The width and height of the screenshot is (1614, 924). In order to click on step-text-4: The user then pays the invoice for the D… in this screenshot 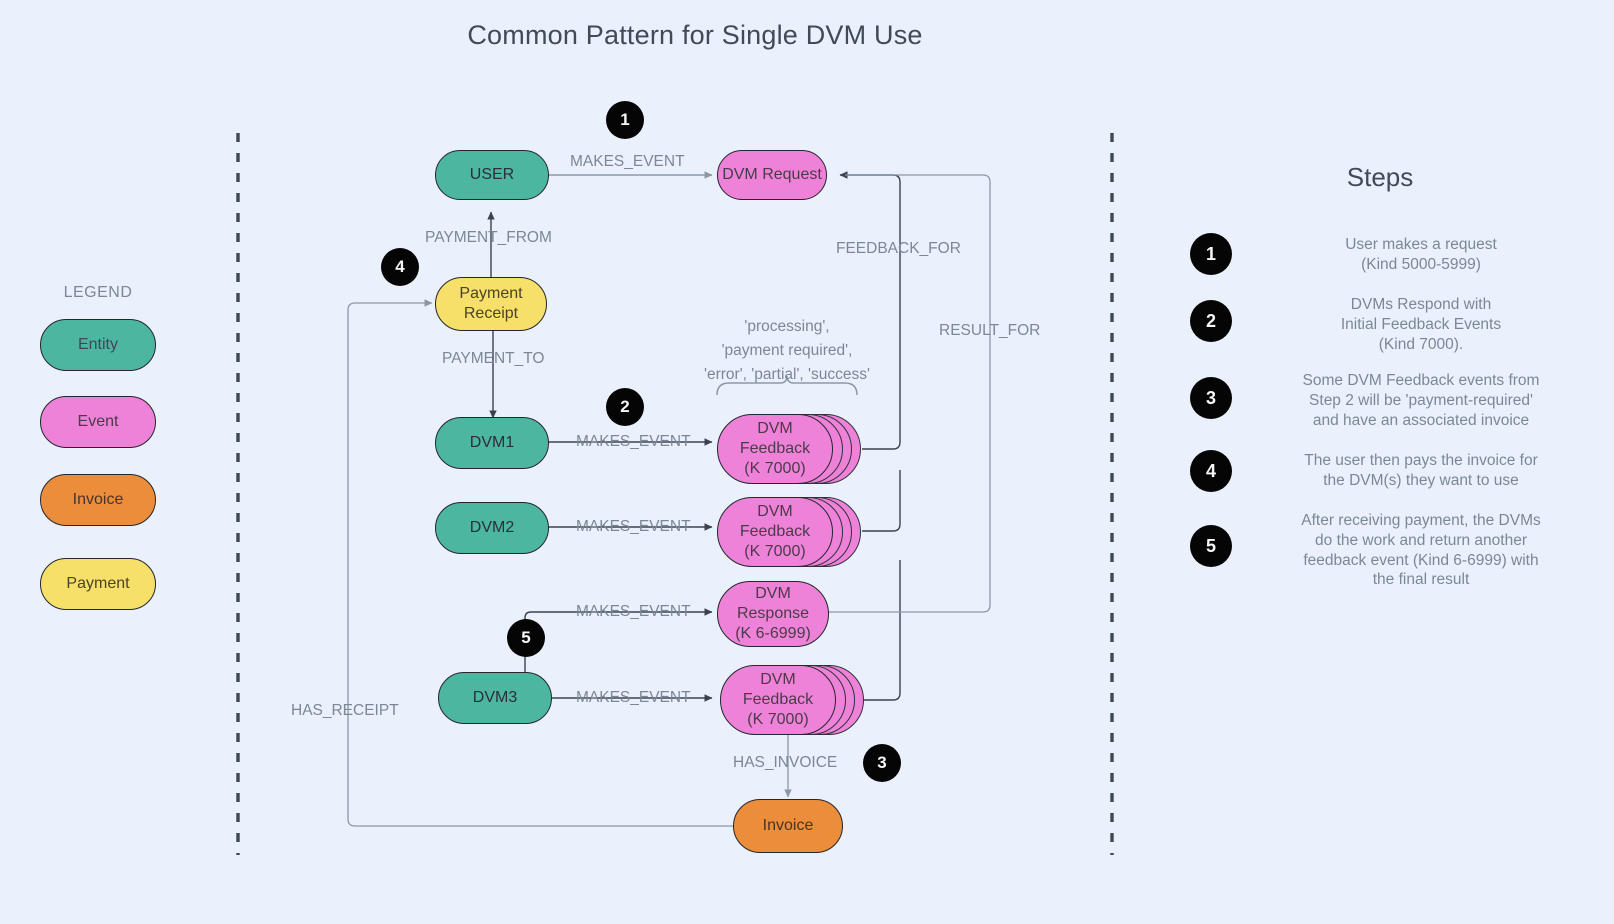, I will do `click(1421, 470)`.